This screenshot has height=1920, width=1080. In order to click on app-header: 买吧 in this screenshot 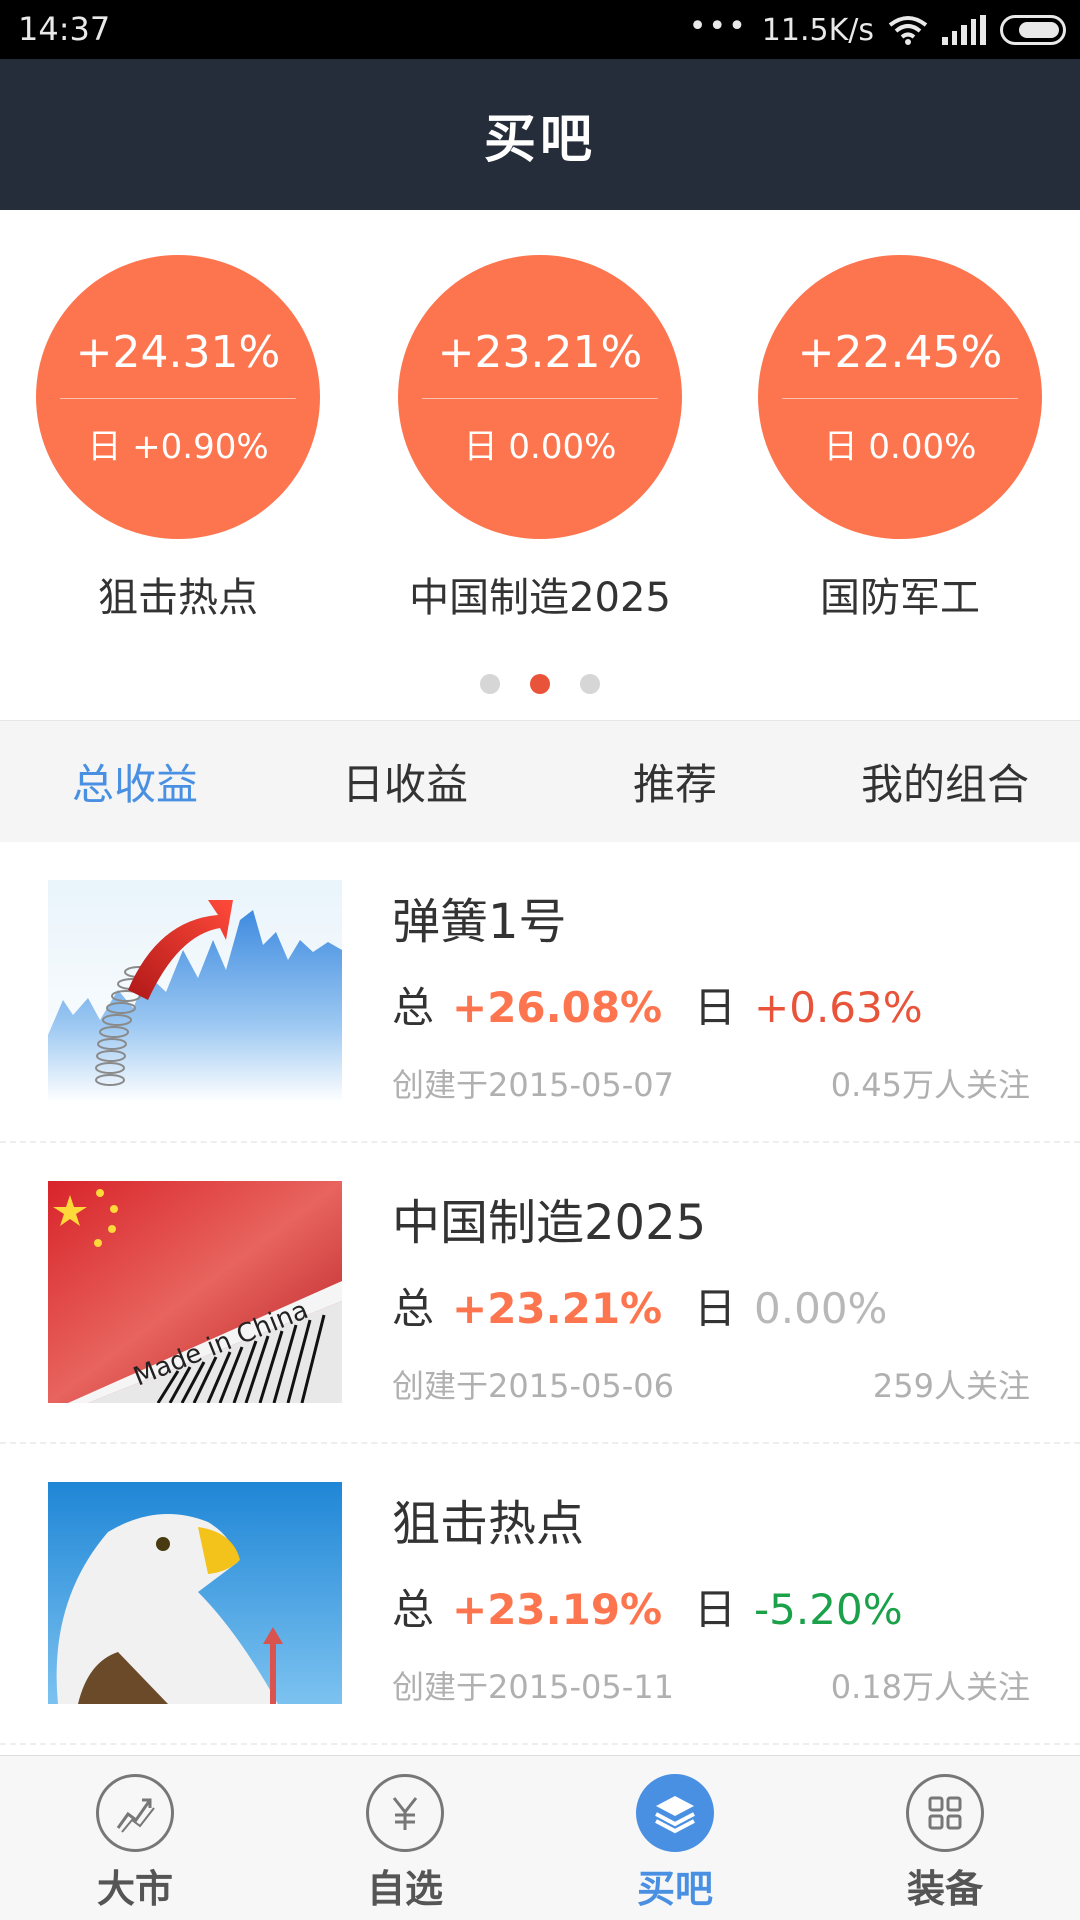, I will do `click(540, 134)`.